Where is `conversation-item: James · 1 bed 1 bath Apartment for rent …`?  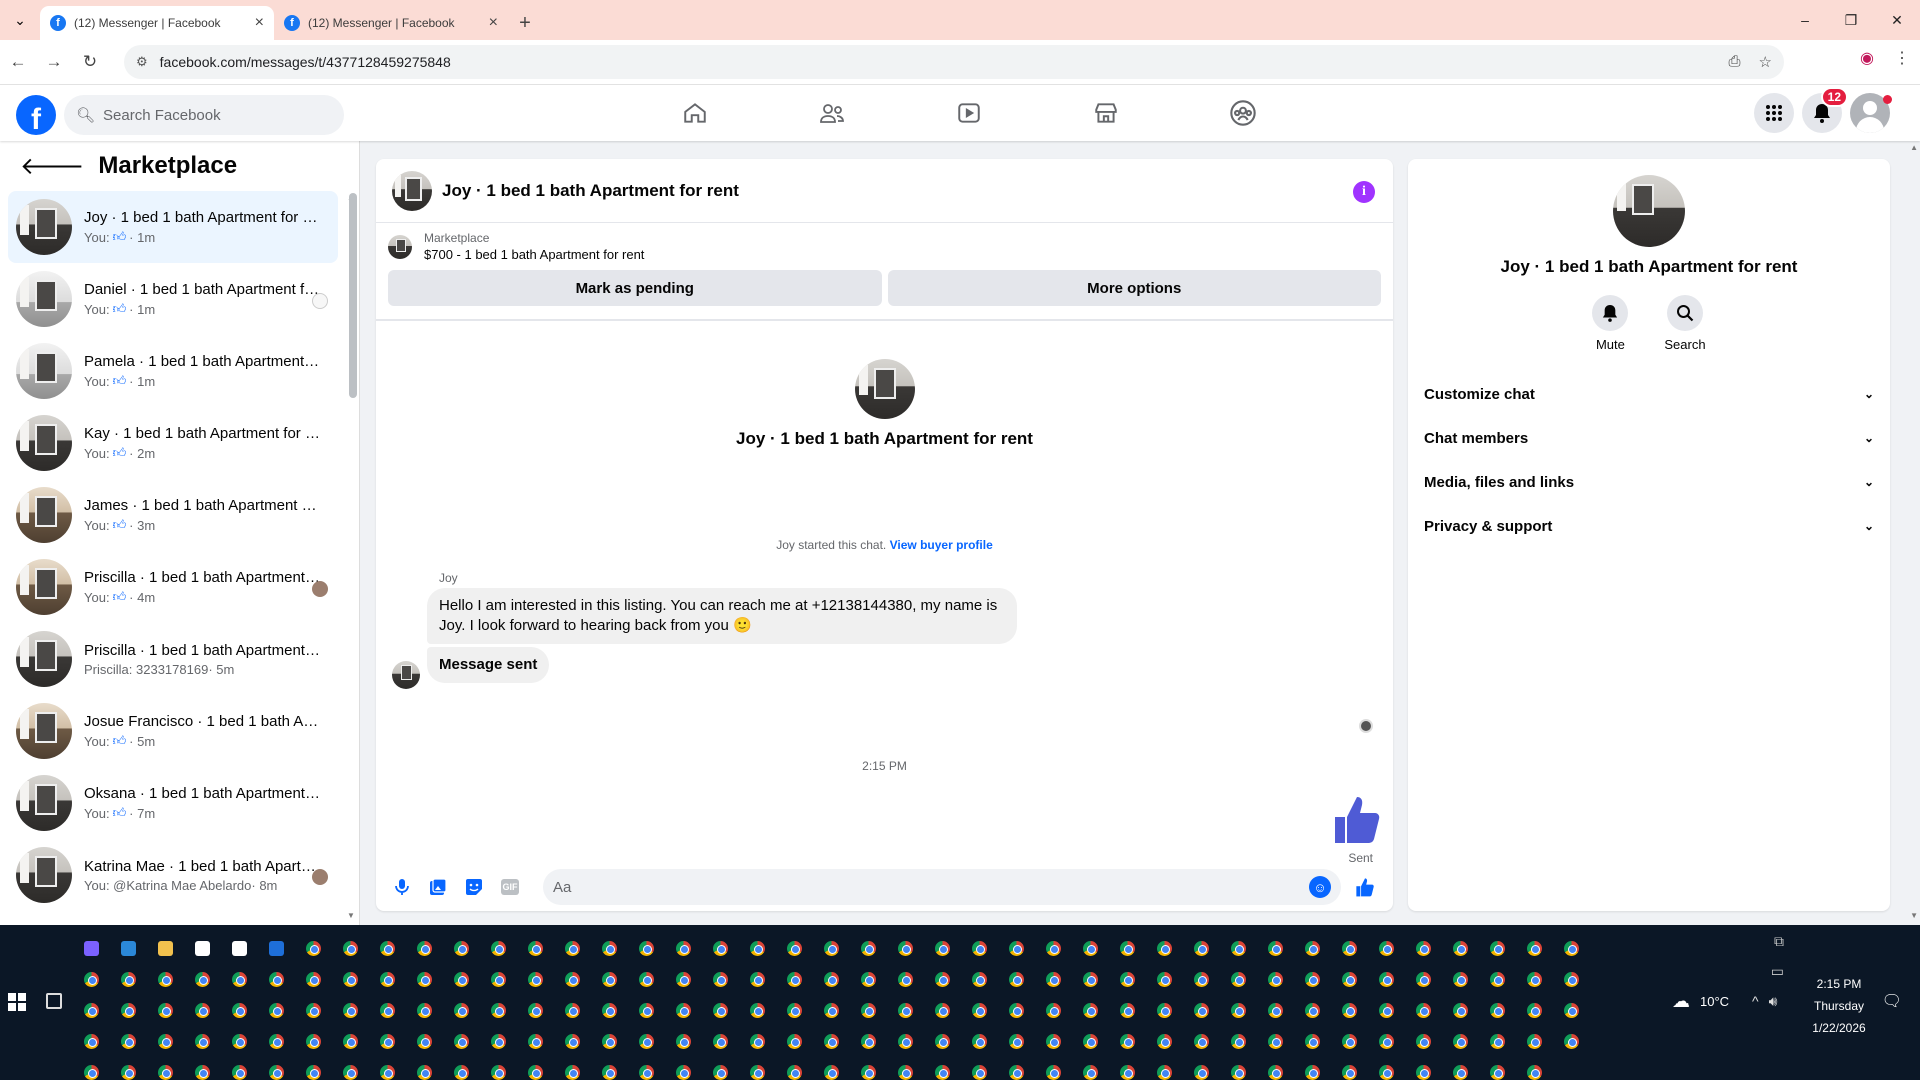
conversation-item: James · 1 bed 1 bath Apartment for rent … is located at coordinates (173, 515).